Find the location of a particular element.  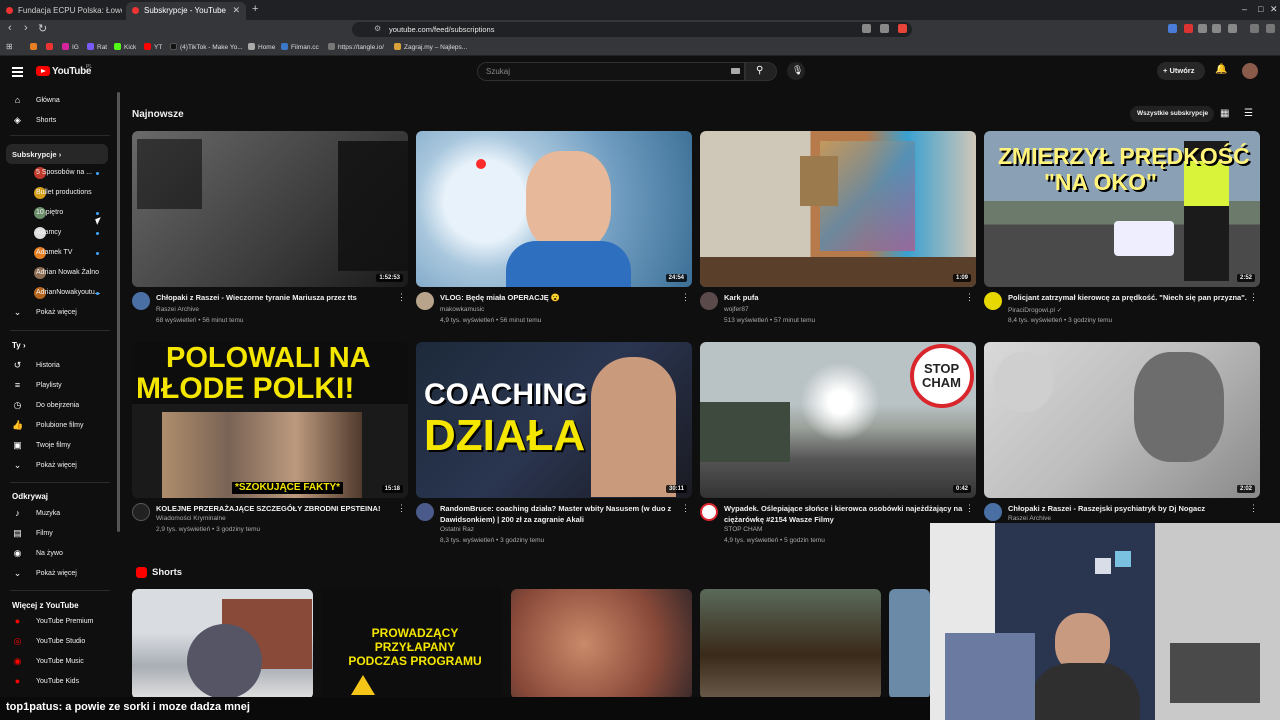

sidebar-item-films: ▤ Filmy is located at coordinates (55, 534).